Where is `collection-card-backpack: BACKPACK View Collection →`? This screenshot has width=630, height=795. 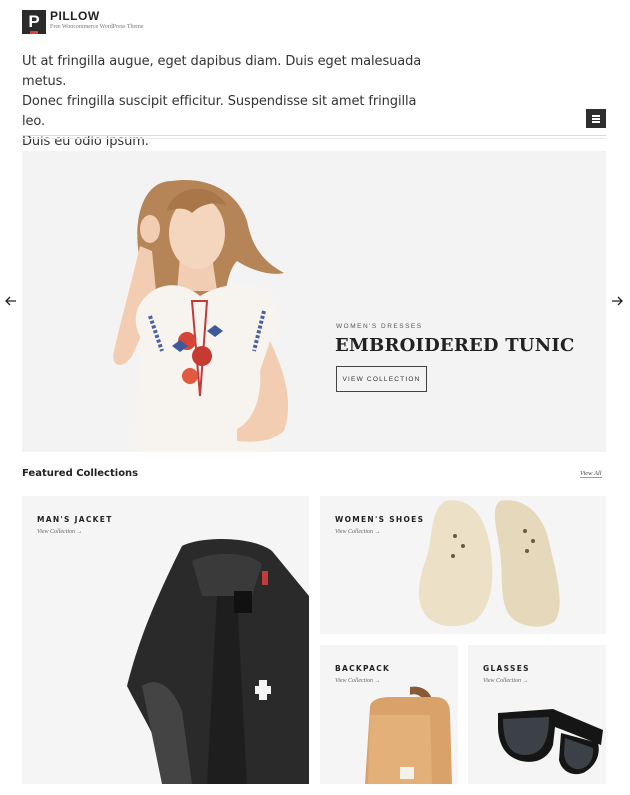
collection-card-backpack: BACKPACK View Collection → is located at coordinates (389, 714).